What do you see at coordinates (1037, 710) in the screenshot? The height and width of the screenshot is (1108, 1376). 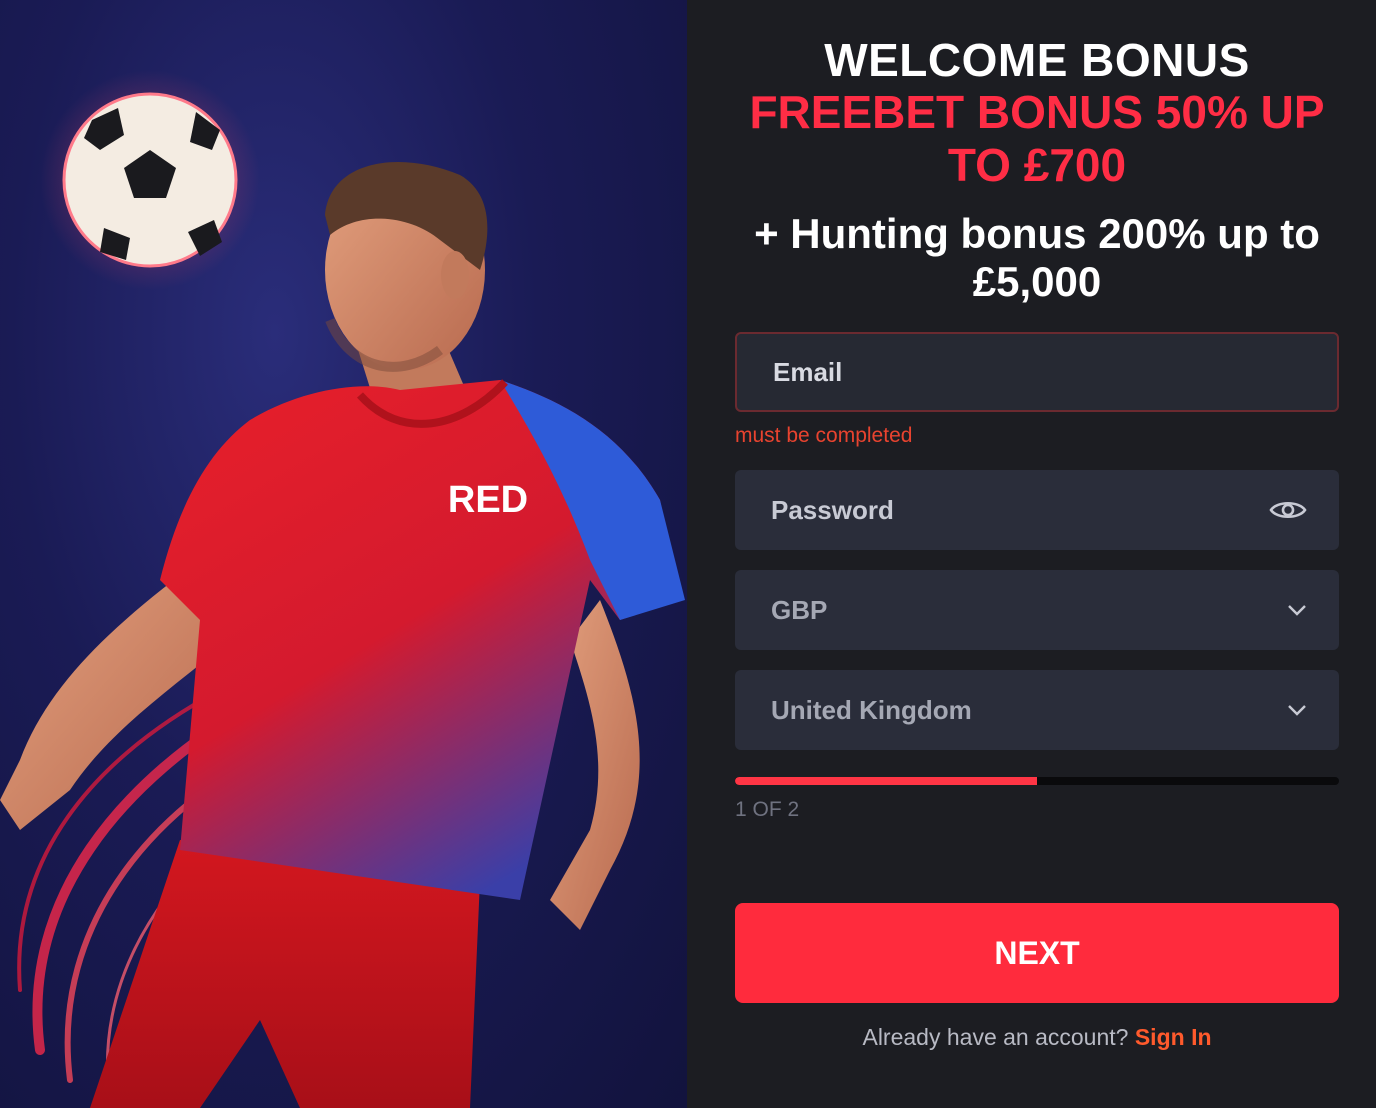 I see `country-select: United Kingdom` at bounding box center [1037, 710].